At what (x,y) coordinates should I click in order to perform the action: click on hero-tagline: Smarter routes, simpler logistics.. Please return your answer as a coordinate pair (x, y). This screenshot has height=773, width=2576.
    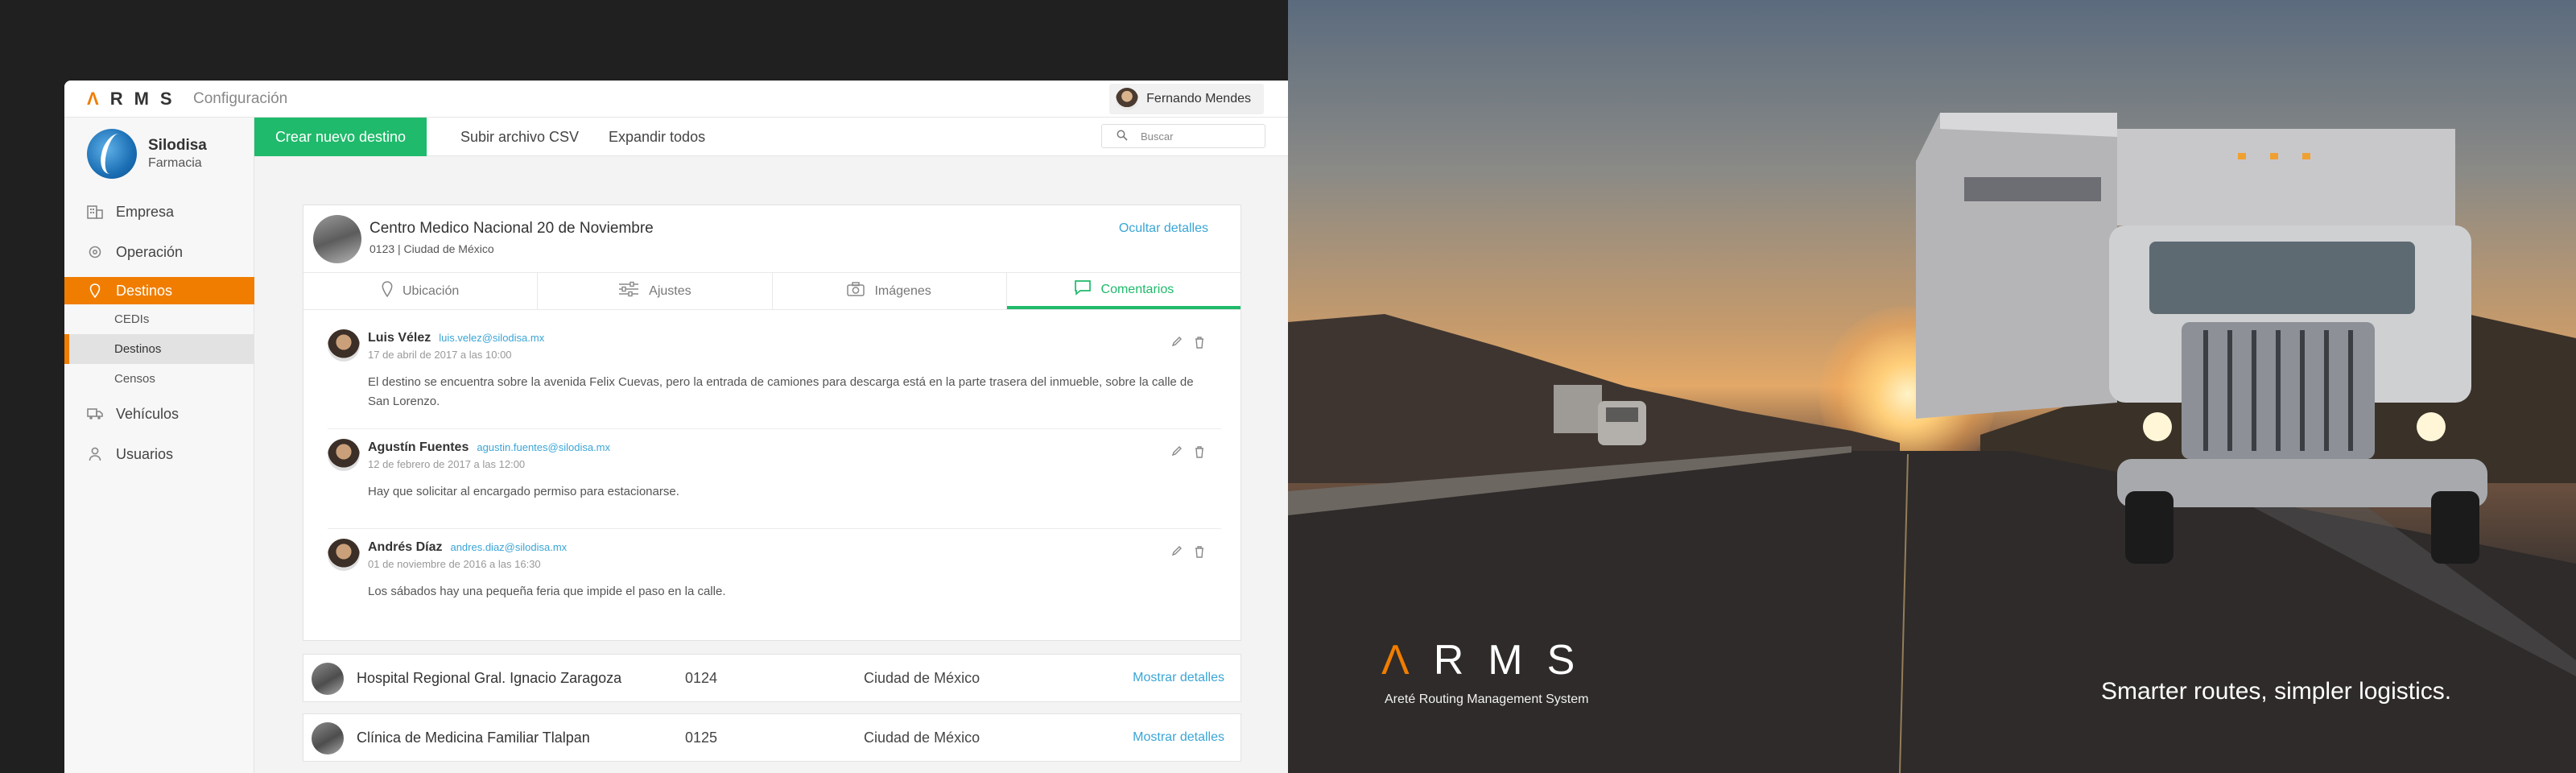
    Looking at the image, I should click on (2276, 691).